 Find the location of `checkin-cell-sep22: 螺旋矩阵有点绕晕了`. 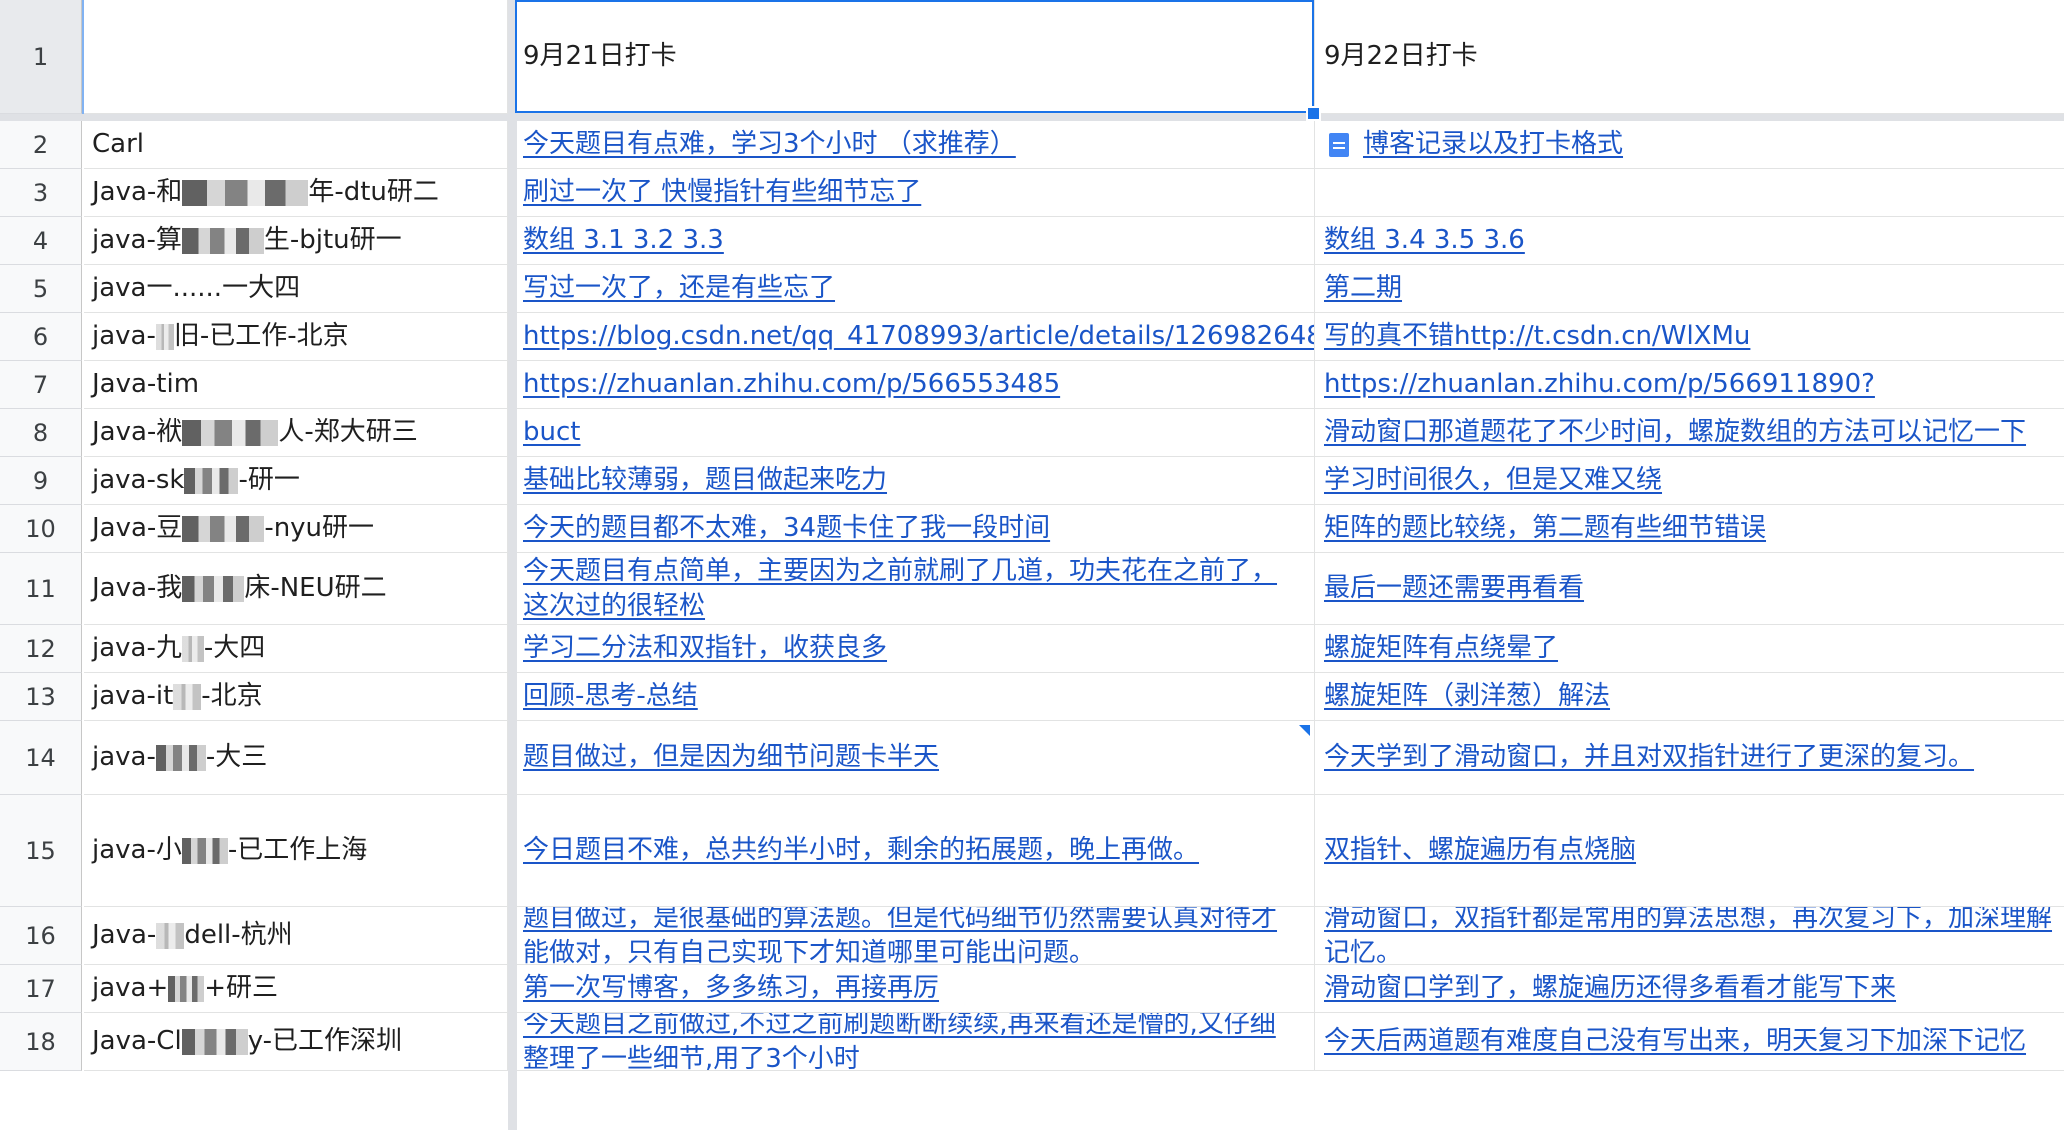

checkin-cell-sep22: 螺旋矩阵有点绕晕了 is located at coordinates (1689, 649).